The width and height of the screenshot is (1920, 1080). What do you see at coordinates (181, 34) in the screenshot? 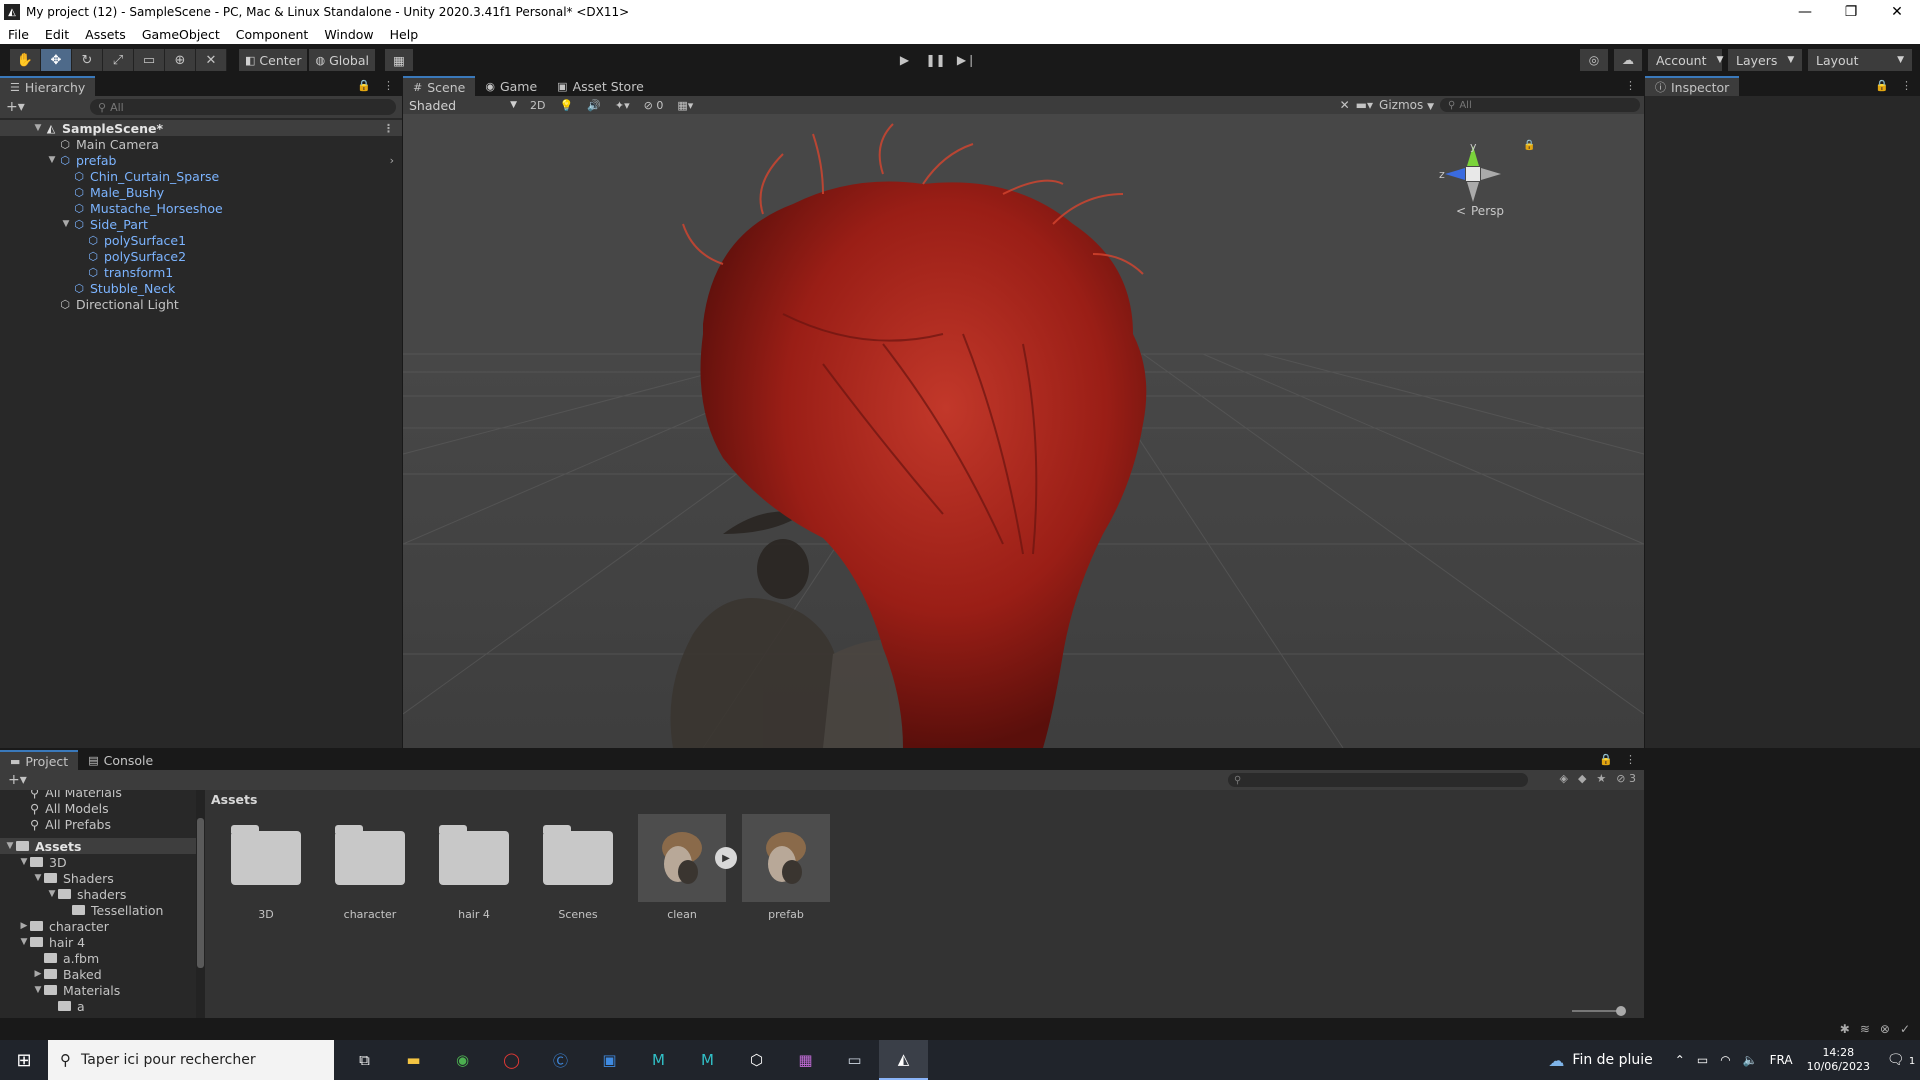
I see `menu-gameobject: GameObject` at bounding box center [181, 34].